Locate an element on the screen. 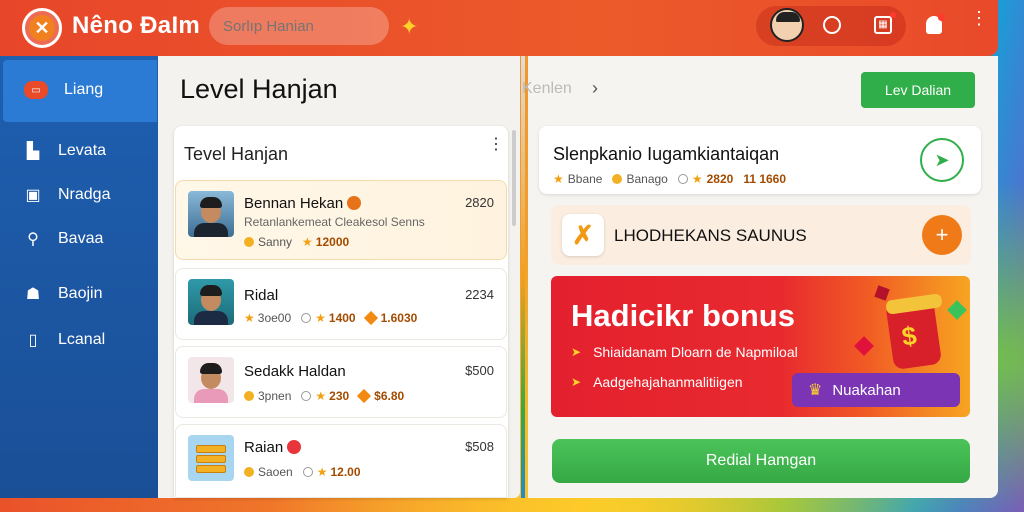  sidebar-item-bavaa: ⚲ Bavaa is located at coordinates (63, 239).